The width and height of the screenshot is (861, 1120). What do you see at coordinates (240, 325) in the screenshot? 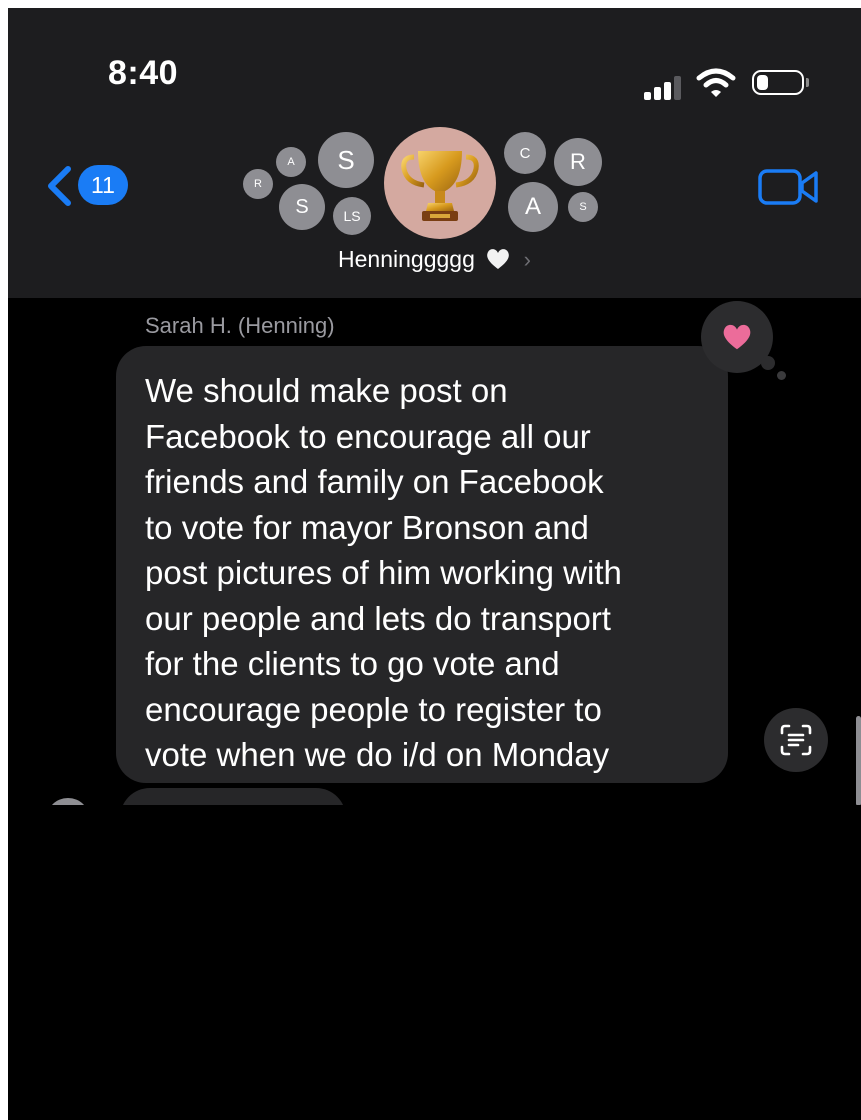
I see `sender-name: Sarah H. (Henning)` at bounding box center [240, 325].